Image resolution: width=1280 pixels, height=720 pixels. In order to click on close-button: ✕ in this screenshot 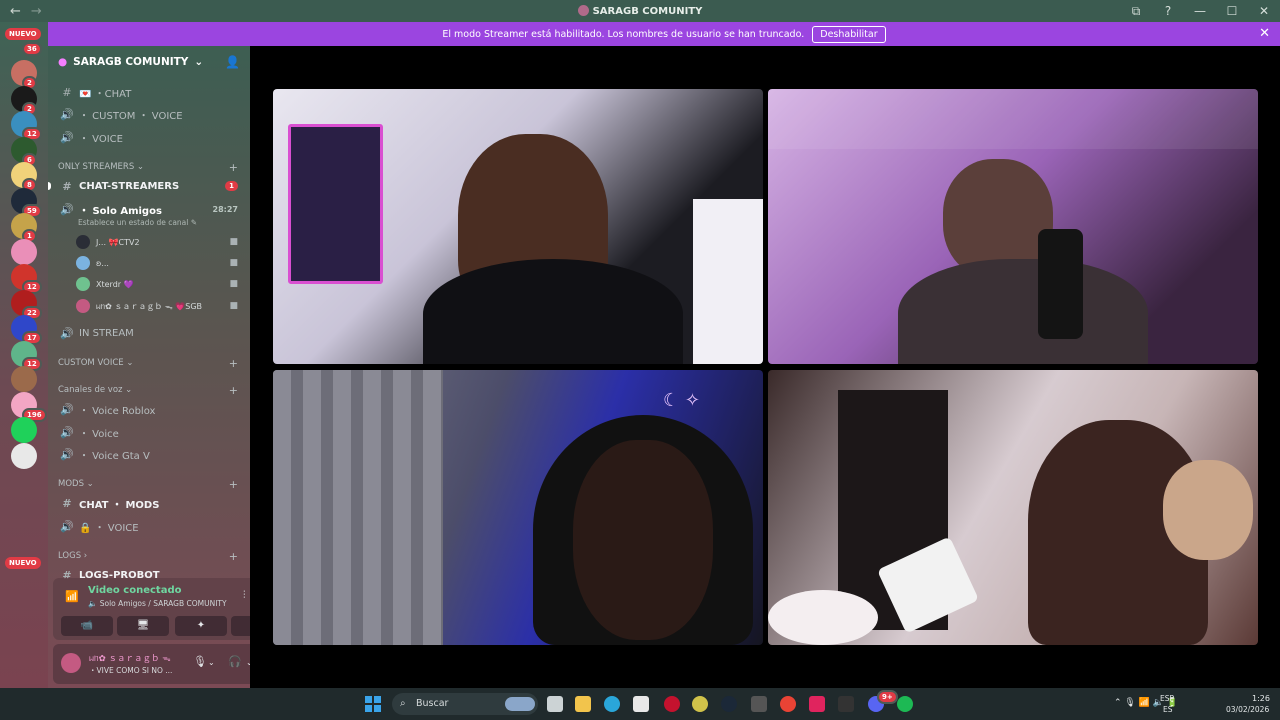, I will do `click(1264, 11)`.